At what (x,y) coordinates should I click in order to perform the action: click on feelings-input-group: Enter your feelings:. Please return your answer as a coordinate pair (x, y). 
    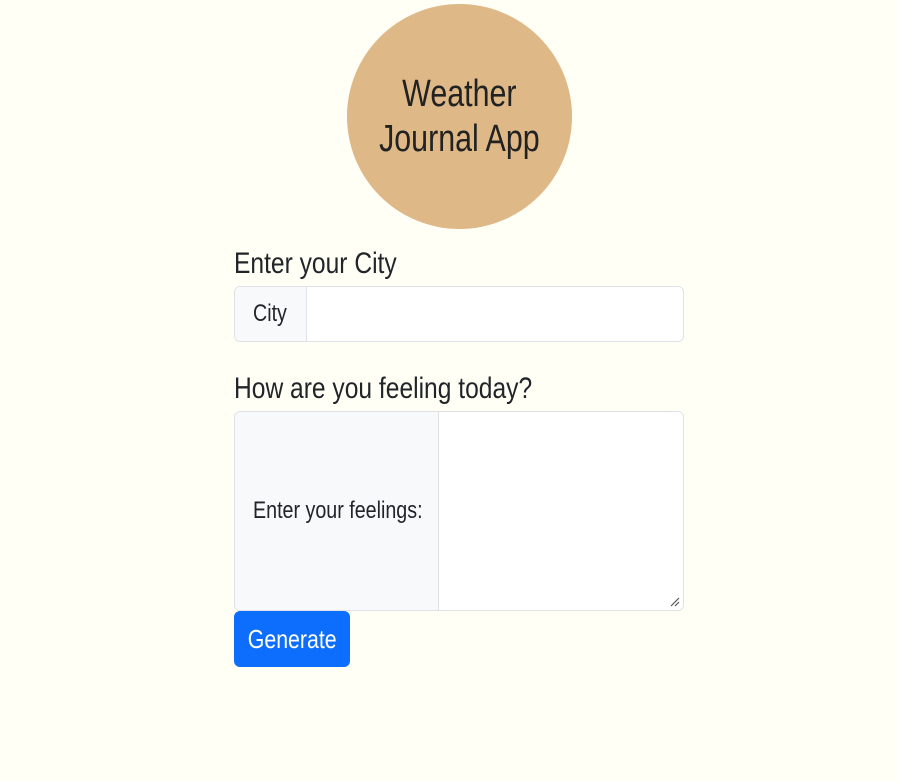
    Looking at the image, I should click on (459, 511).